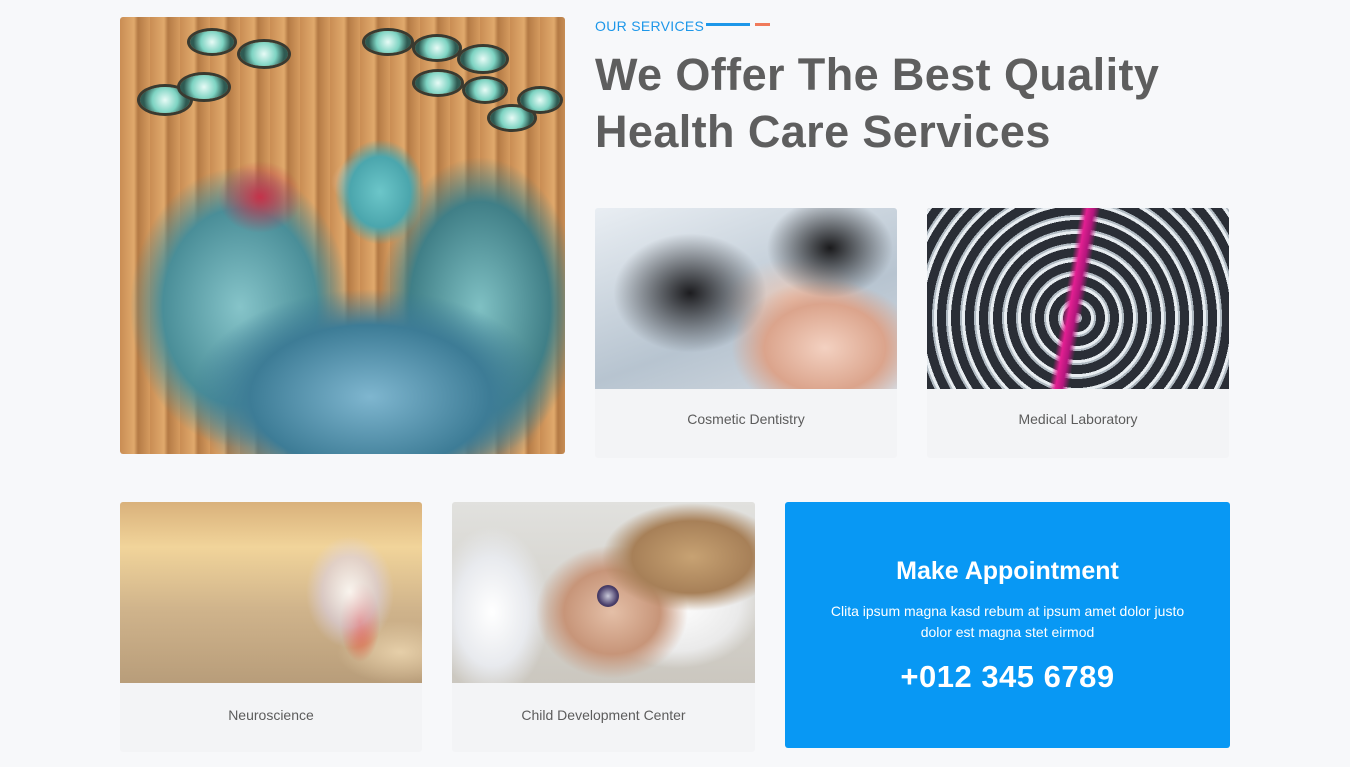 The width and height of the screenshot is (1350, 767). What do you see at coordinates (603, 715) in the screenshot?
I see `service-label: Child Development Center` at bounding box center [603, 715].